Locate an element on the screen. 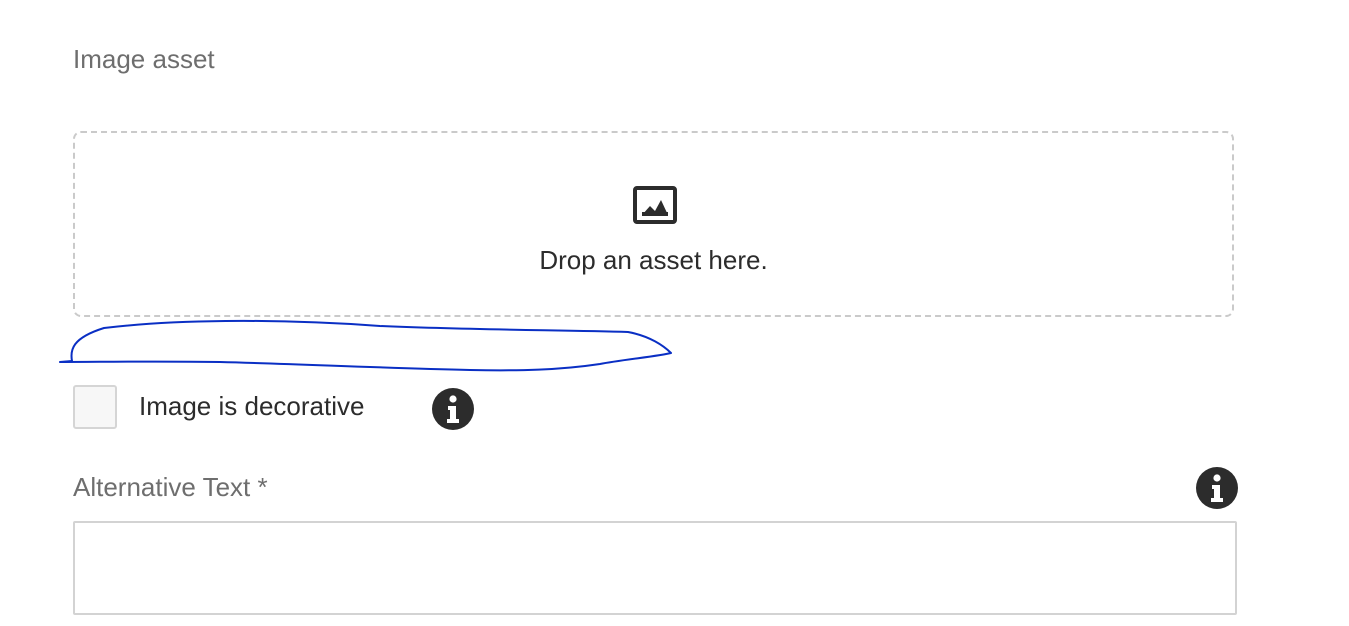 The image size is (1349, 626). alternative-text-label: Alternative Text * is located at coordinates (170, 487).